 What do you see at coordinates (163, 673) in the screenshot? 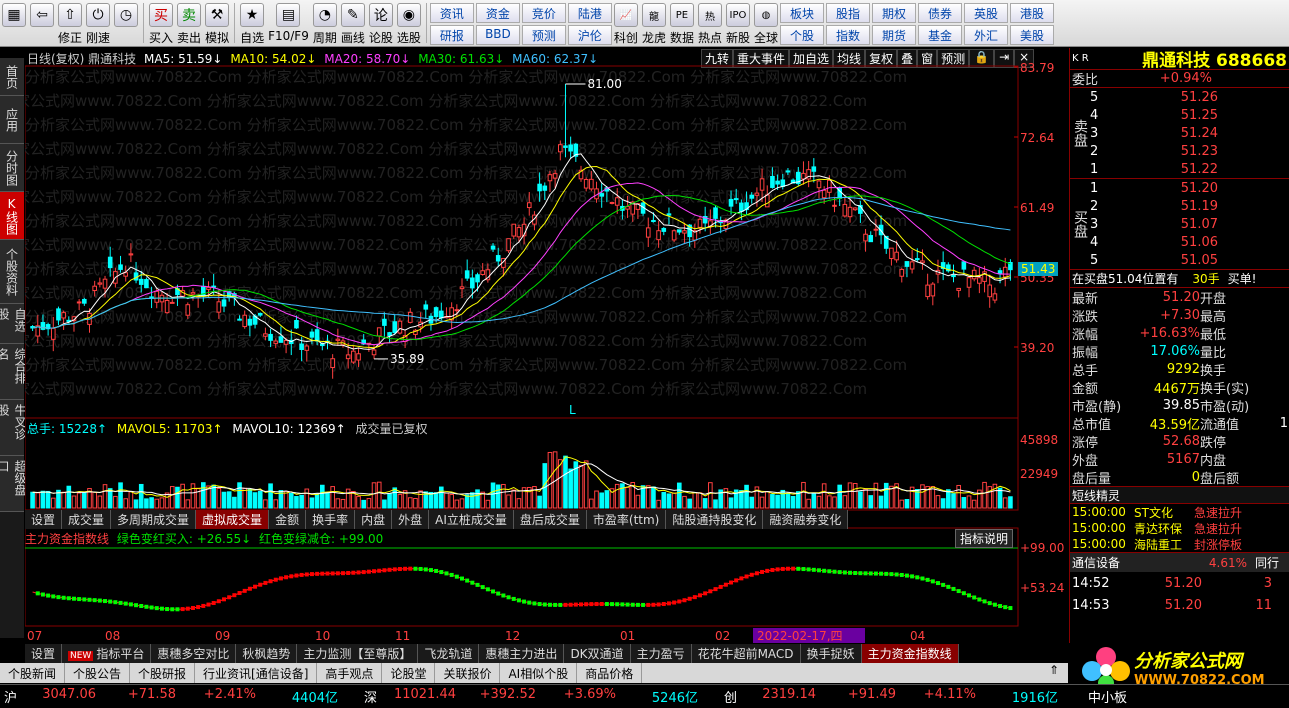
I see `news-tab: 个股研报` at bounding box center [163, 673].